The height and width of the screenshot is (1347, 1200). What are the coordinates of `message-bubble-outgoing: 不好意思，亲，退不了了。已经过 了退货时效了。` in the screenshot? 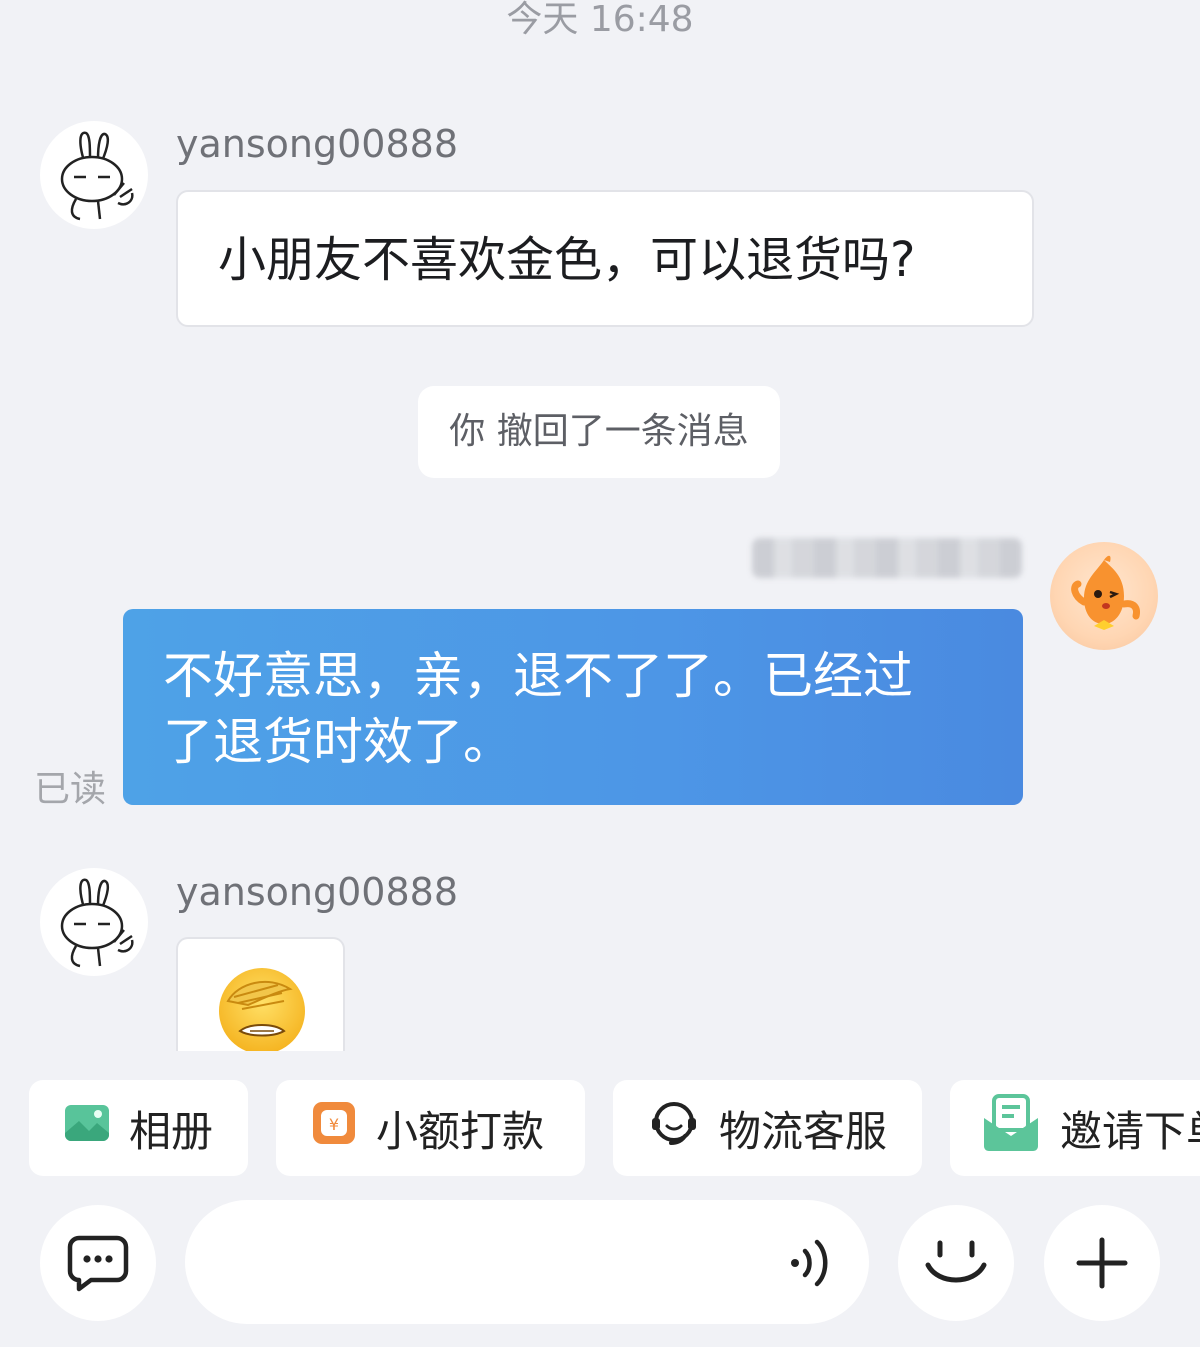 It's located at (573, 707).